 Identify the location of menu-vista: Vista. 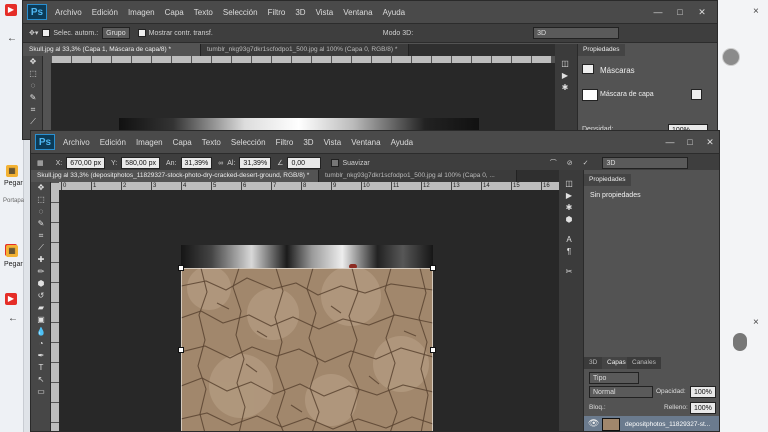
(325, 12).